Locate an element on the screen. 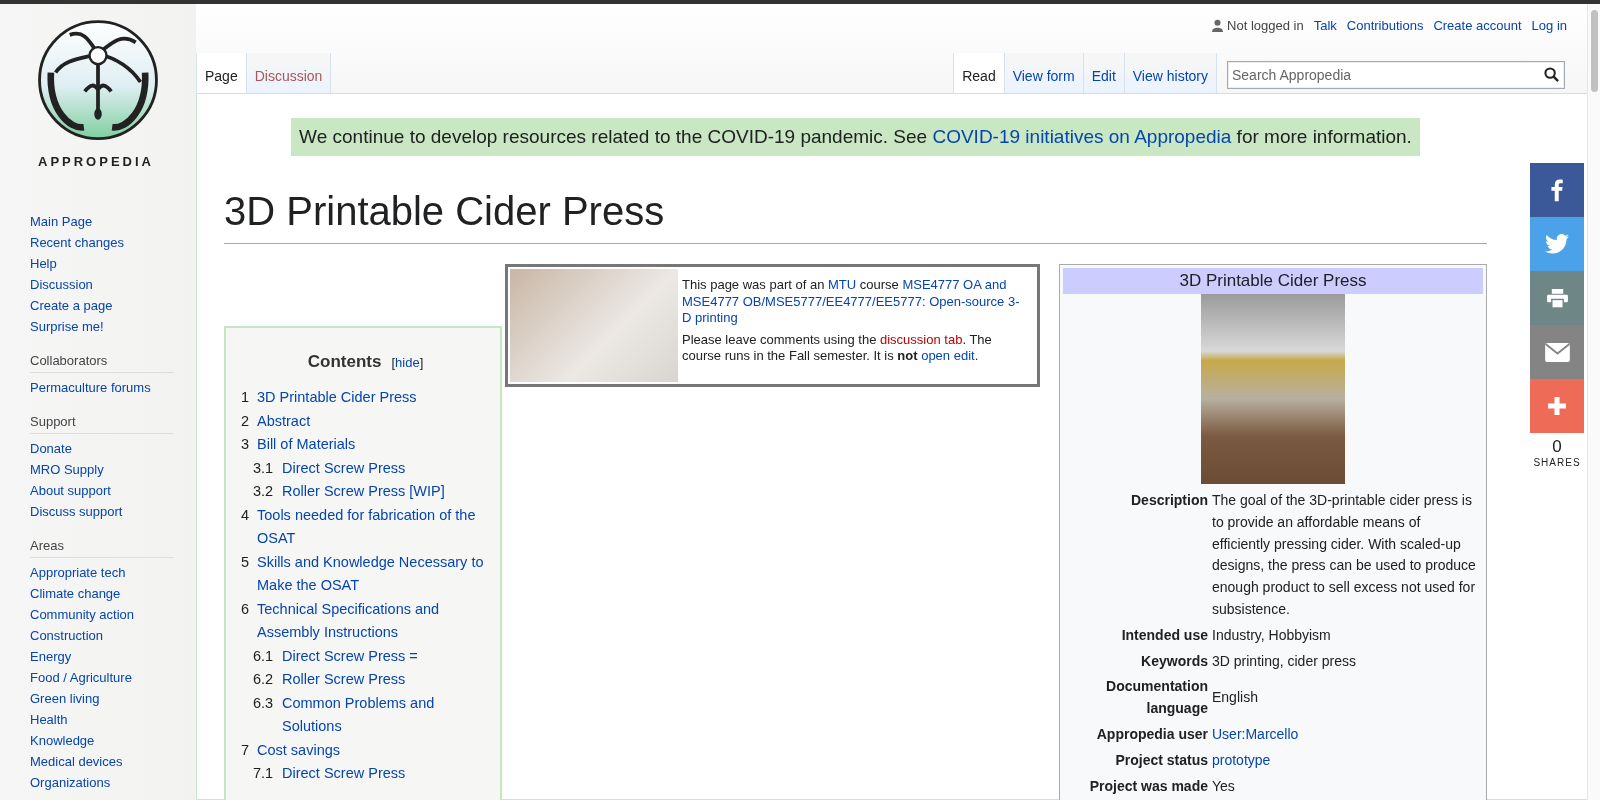 This screenshot has width=1600, height=800. logo: APPROPEDIA is located at coordinates (100, 86).